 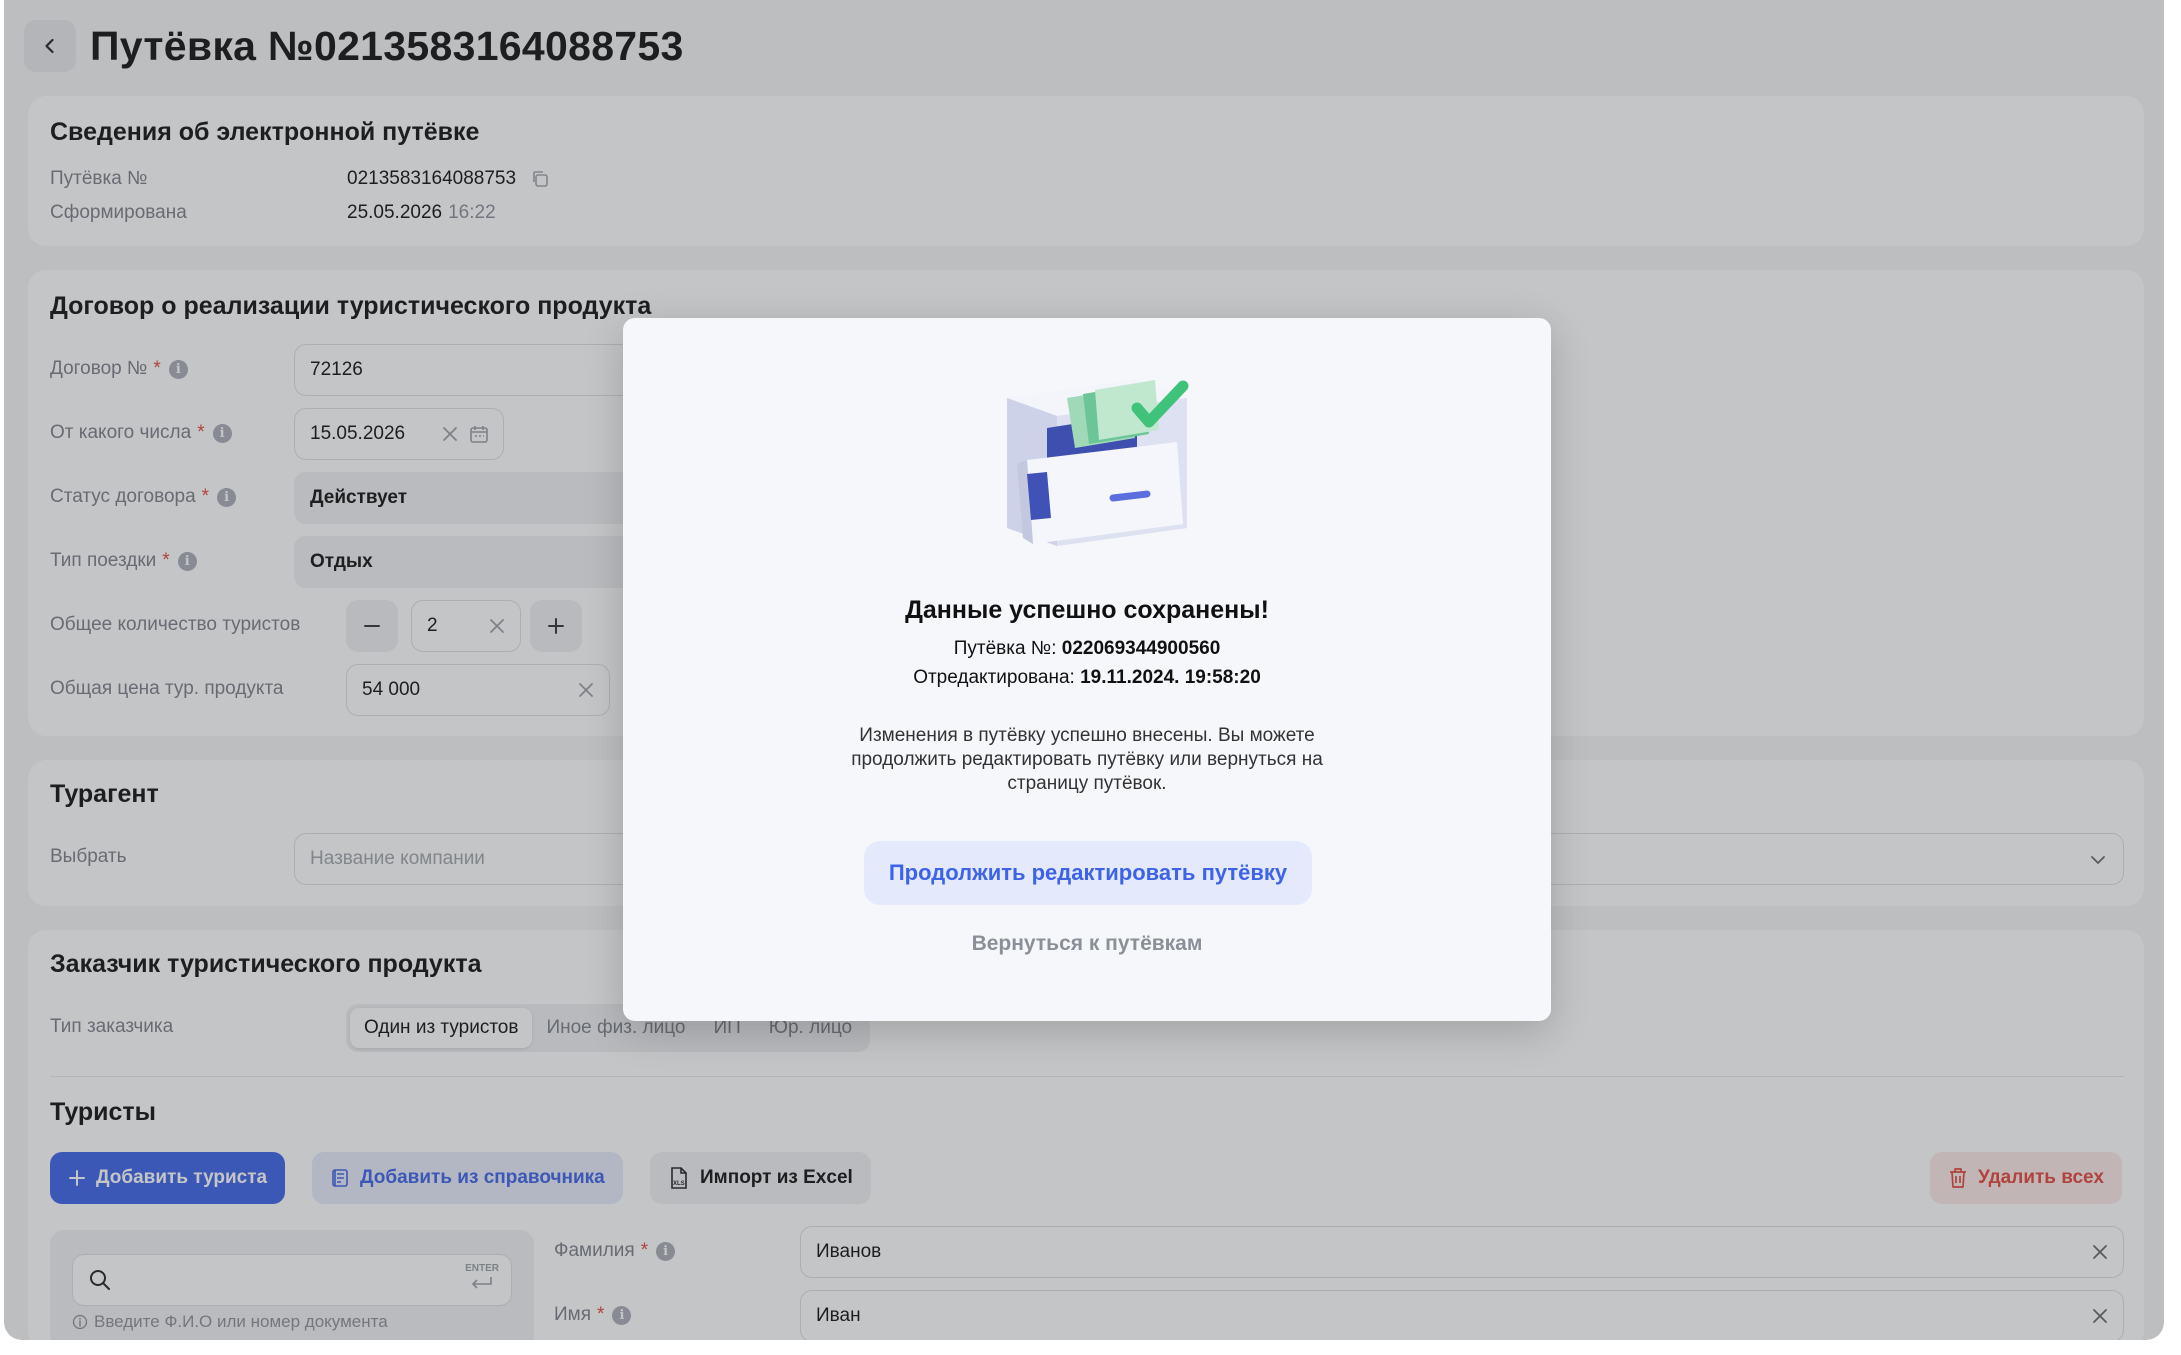 I want to click on modal-title: Данные успешно сохранены!, so click(x=1087, y=610).